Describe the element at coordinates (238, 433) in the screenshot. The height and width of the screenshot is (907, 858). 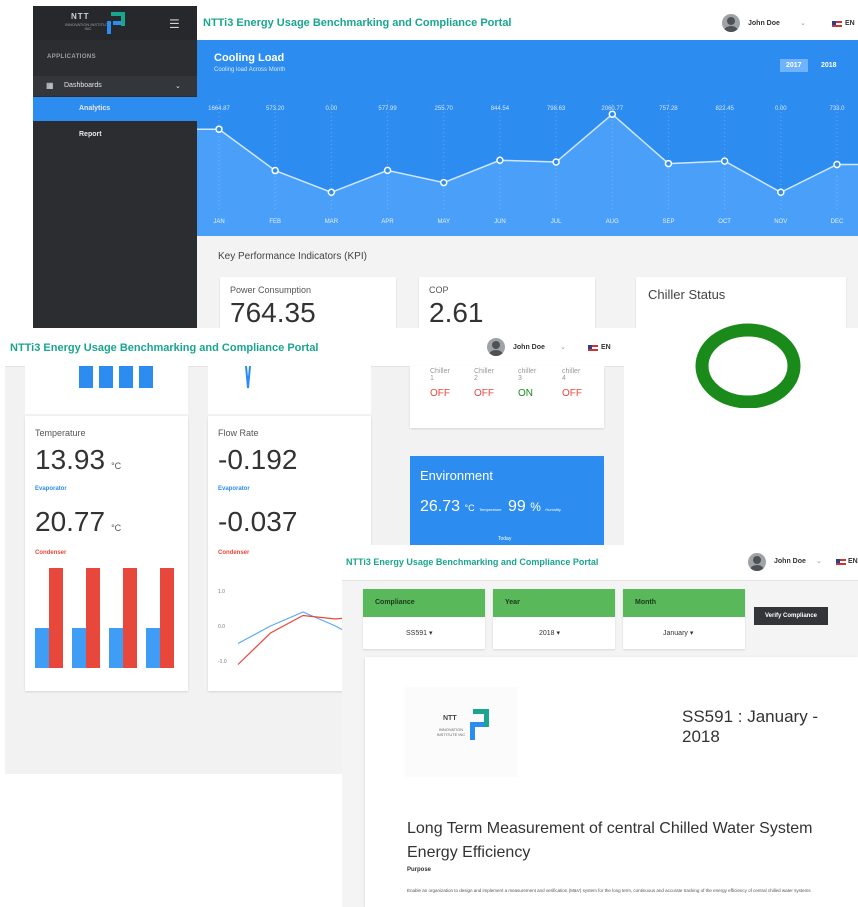
I see `flow-label: Flow Rate` at that location.